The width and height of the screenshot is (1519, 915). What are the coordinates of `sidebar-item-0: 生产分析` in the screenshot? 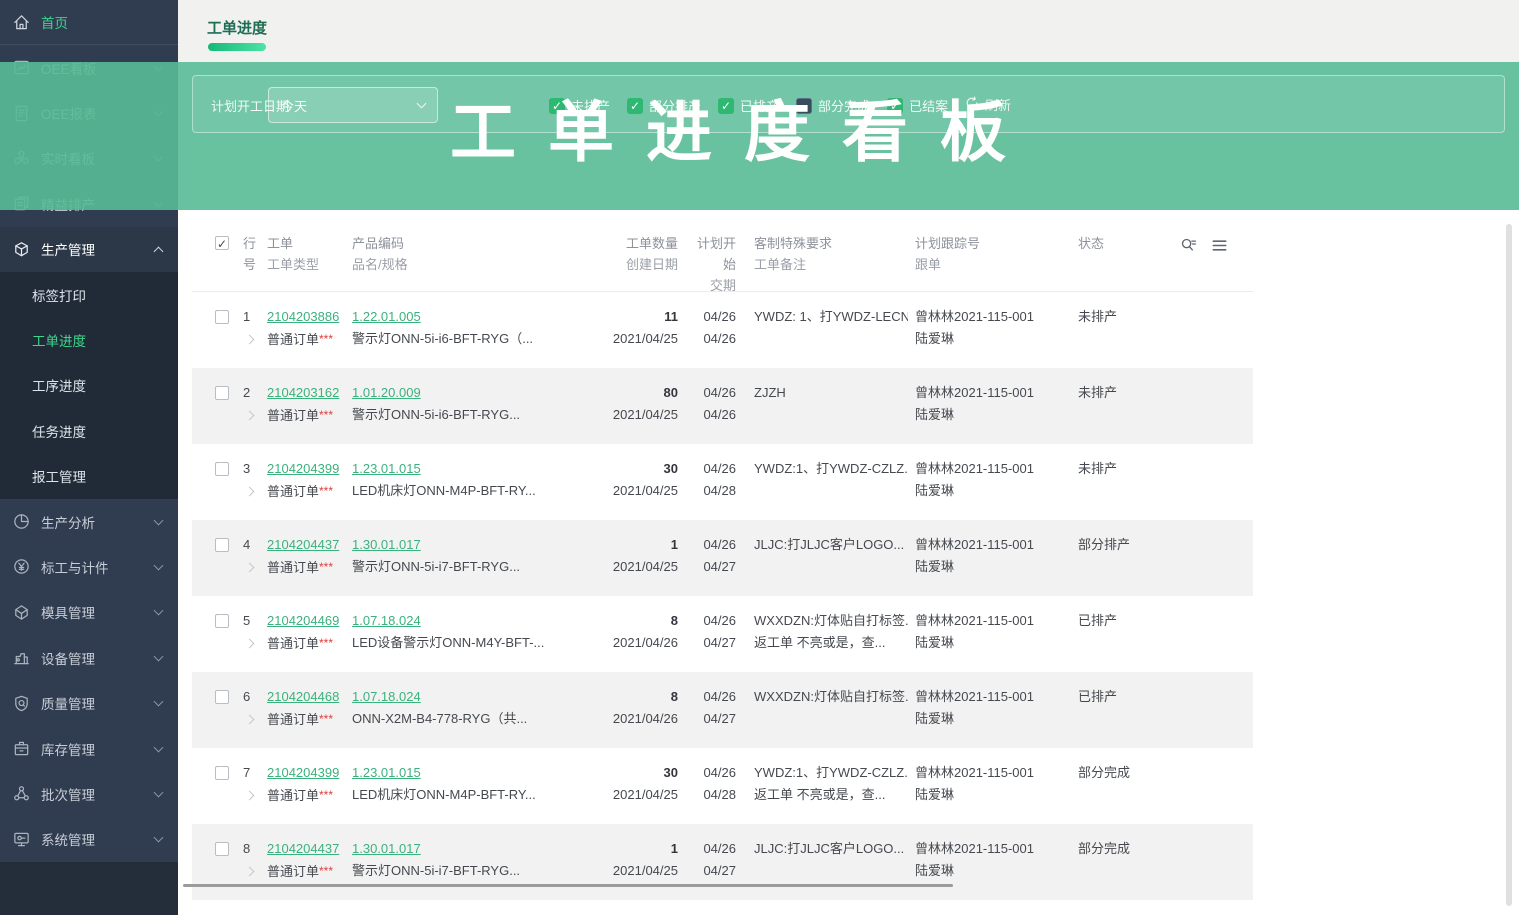 It's located at (89, 521).